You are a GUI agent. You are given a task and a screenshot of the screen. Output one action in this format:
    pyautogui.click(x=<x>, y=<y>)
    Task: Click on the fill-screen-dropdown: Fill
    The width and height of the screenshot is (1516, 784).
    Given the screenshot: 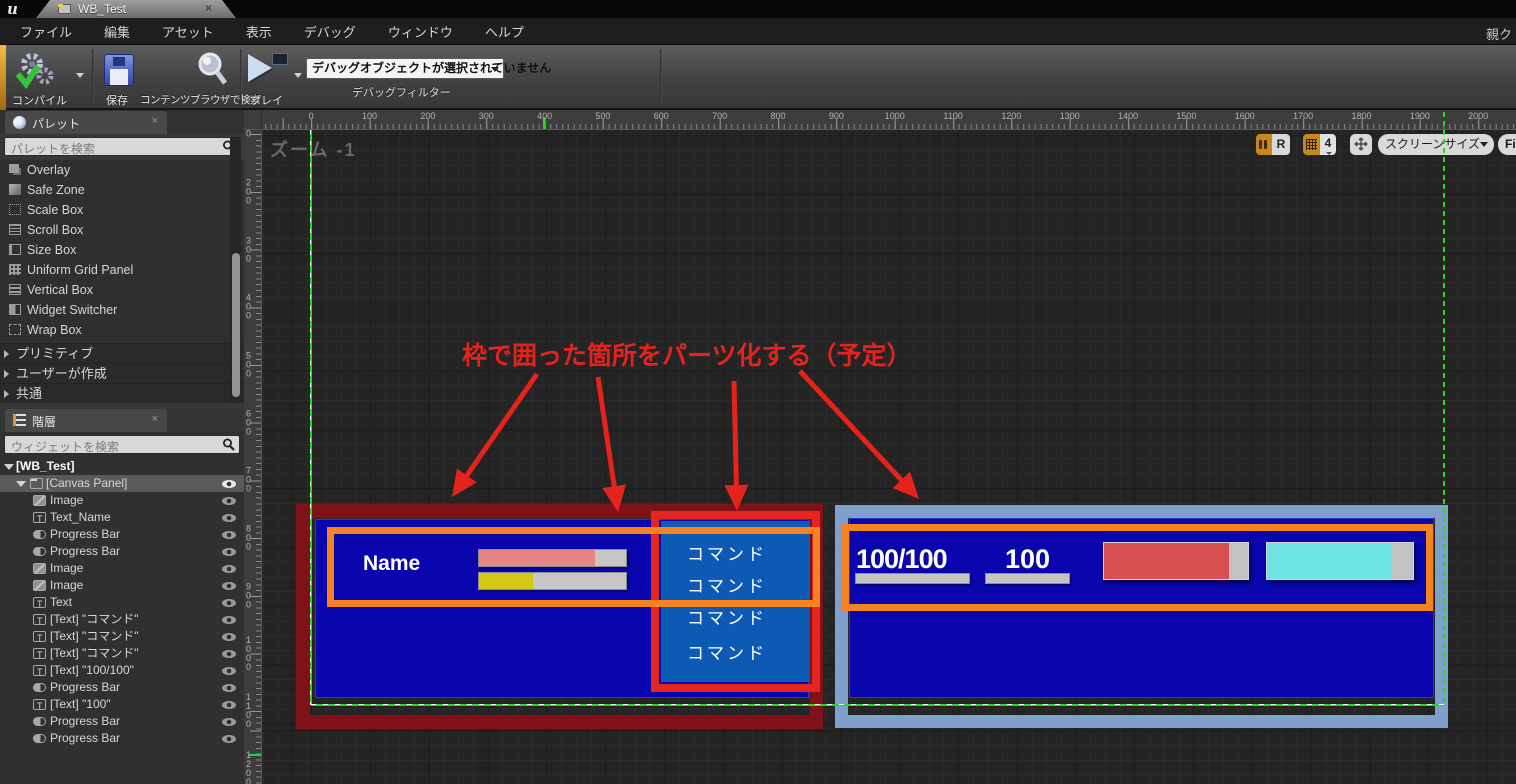 What is the action you would take?
    pyautogui.click(x=1507, y=144)
    